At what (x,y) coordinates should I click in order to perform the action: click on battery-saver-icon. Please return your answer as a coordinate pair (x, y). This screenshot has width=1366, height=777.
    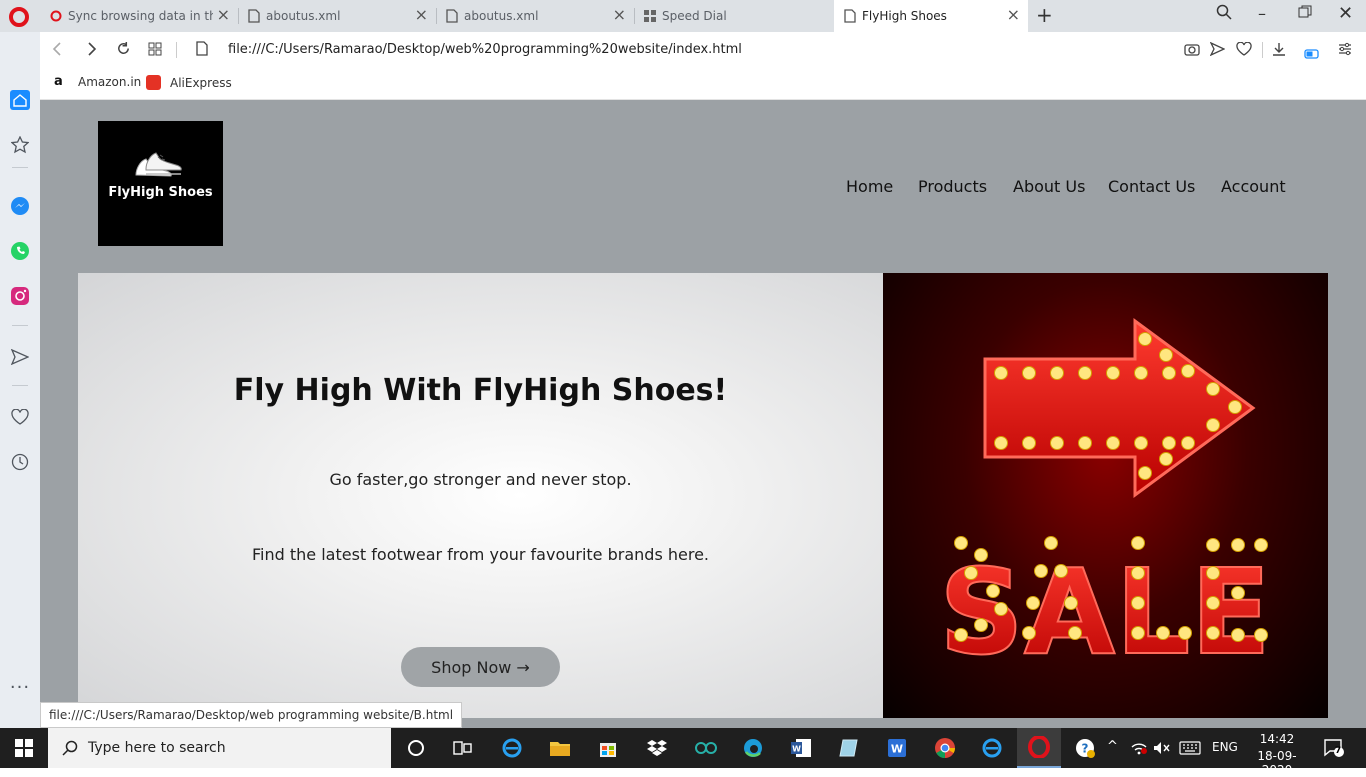
    Looking at the image, I should click on (1312, 53).